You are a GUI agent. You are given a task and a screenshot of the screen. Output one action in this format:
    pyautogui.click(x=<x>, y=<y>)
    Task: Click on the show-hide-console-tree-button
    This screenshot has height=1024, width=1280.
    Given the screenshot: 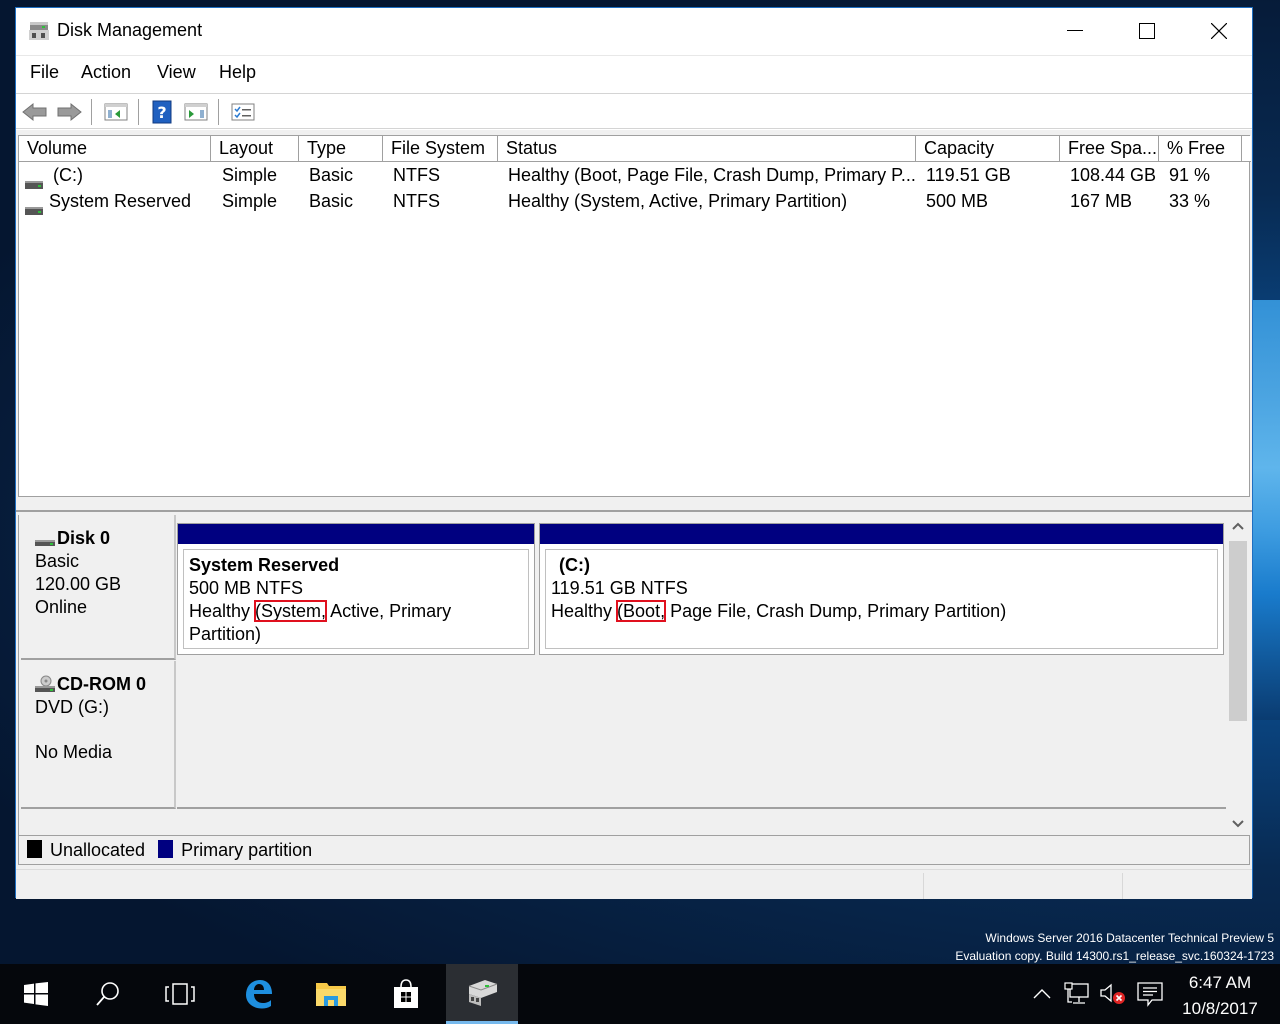 What is the action you would take?
    pyautogui.click(x=116, y=112)
    